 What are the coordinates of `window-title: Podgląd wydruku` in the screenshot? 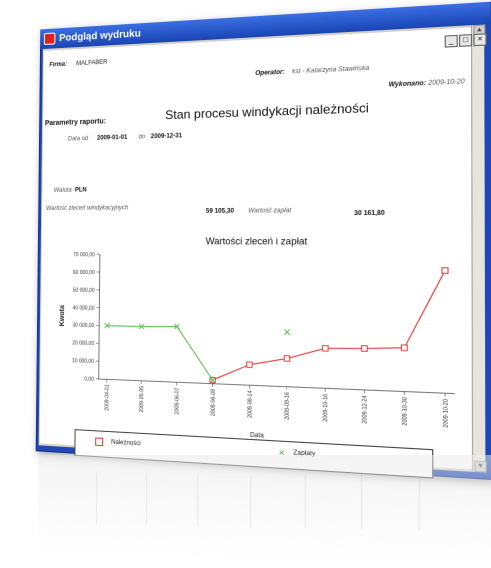 It's located at (100, 36).